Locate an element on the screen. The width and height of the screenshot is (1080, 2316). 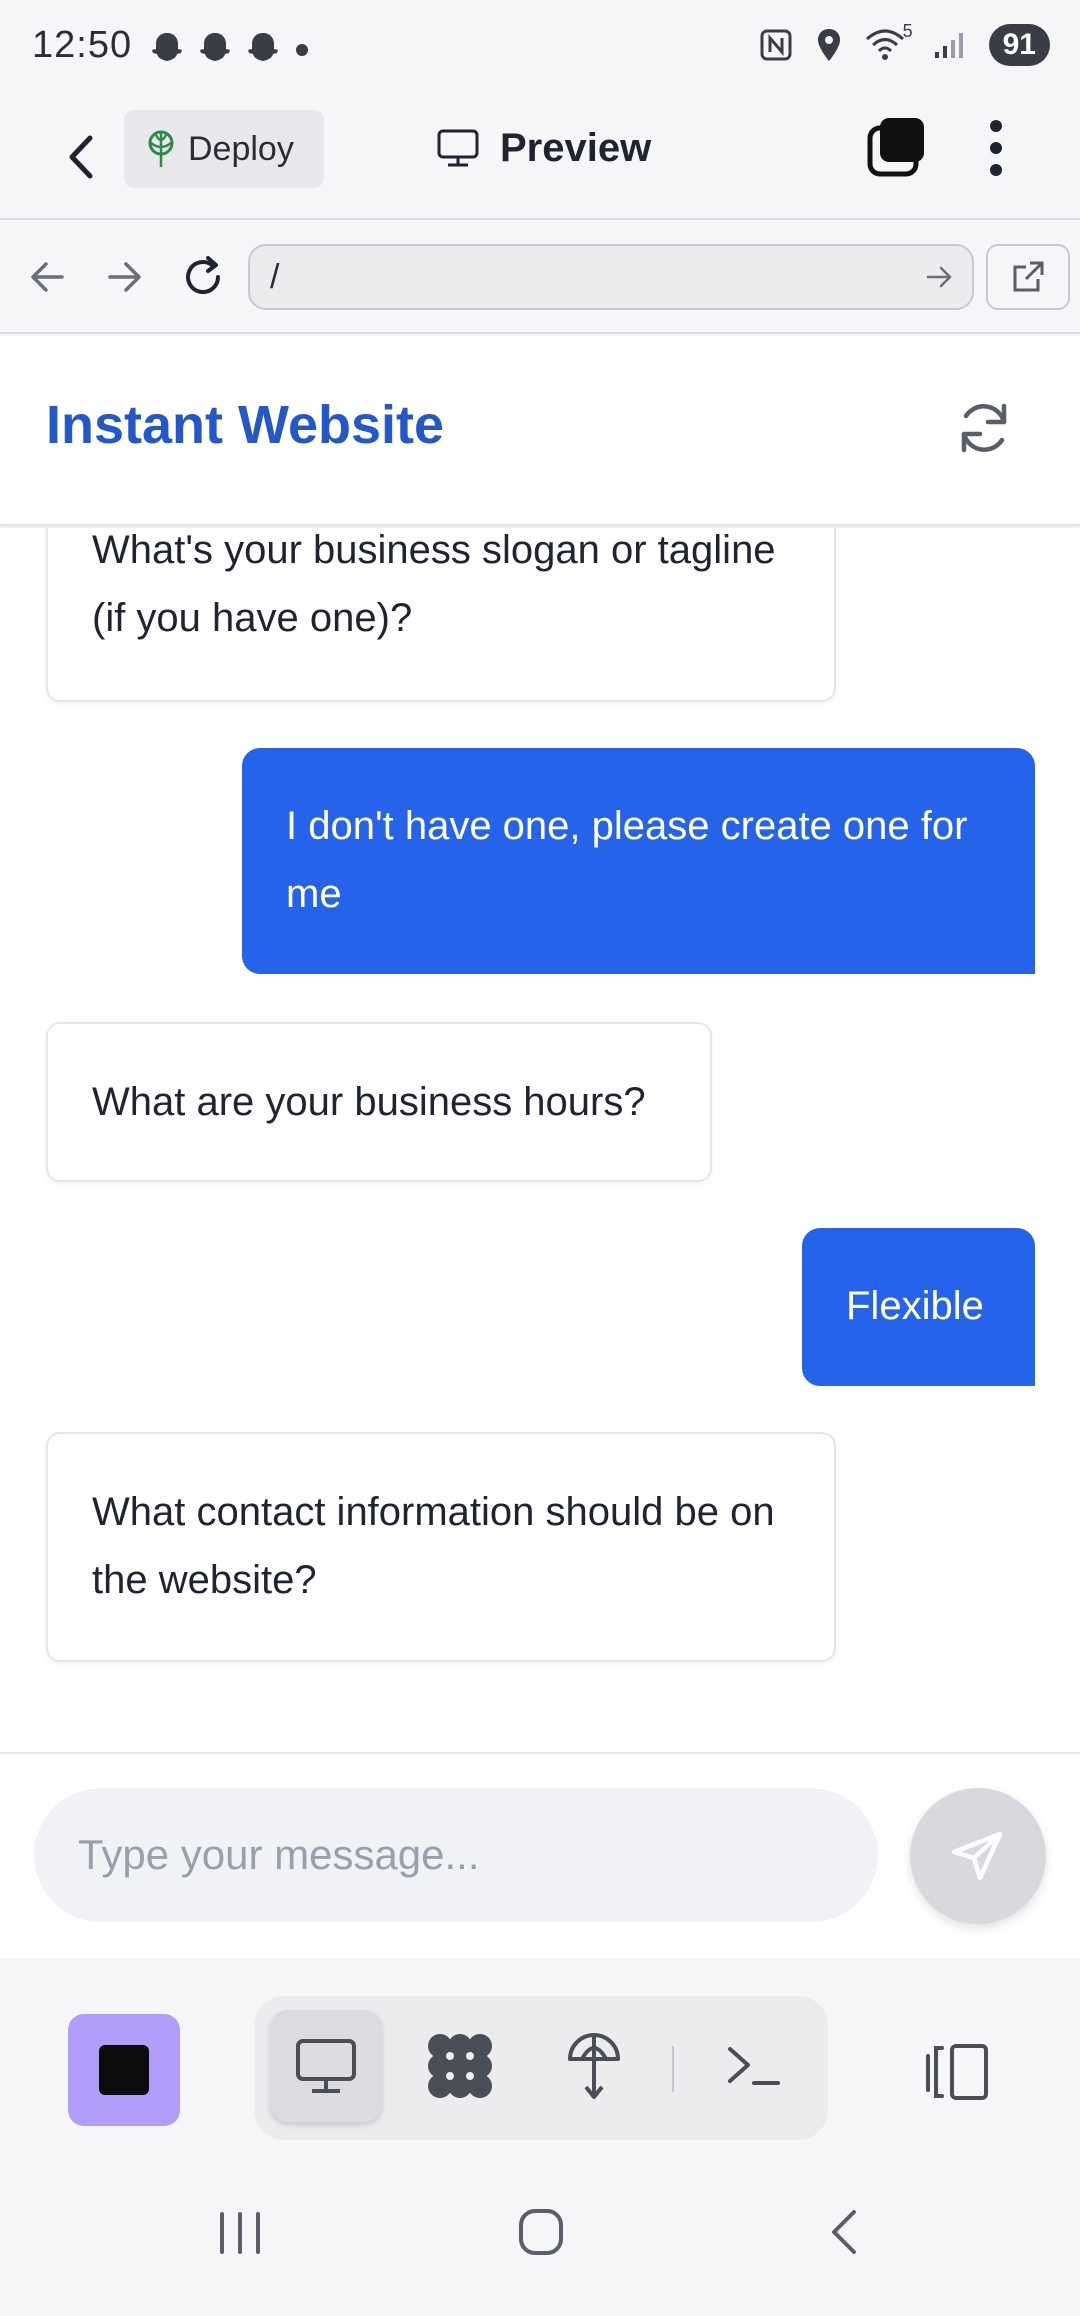
go-arrow-icon is located at coordinates (939, 277).